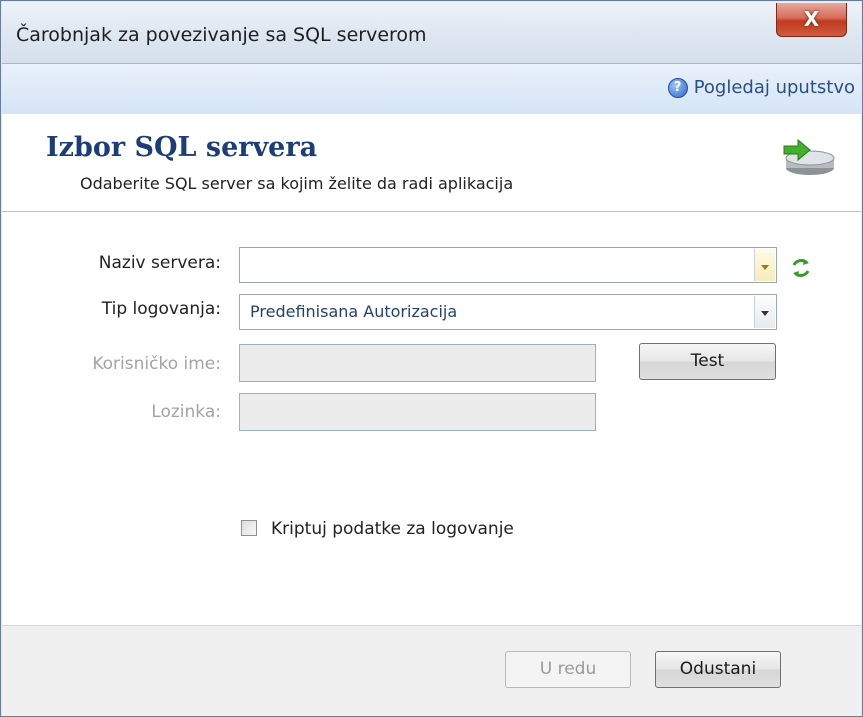 This screenshot has width=863, height=717. Describe the element at coordinates (809, 156) in the screenshot. I see `database-arrow-icon` at that location.